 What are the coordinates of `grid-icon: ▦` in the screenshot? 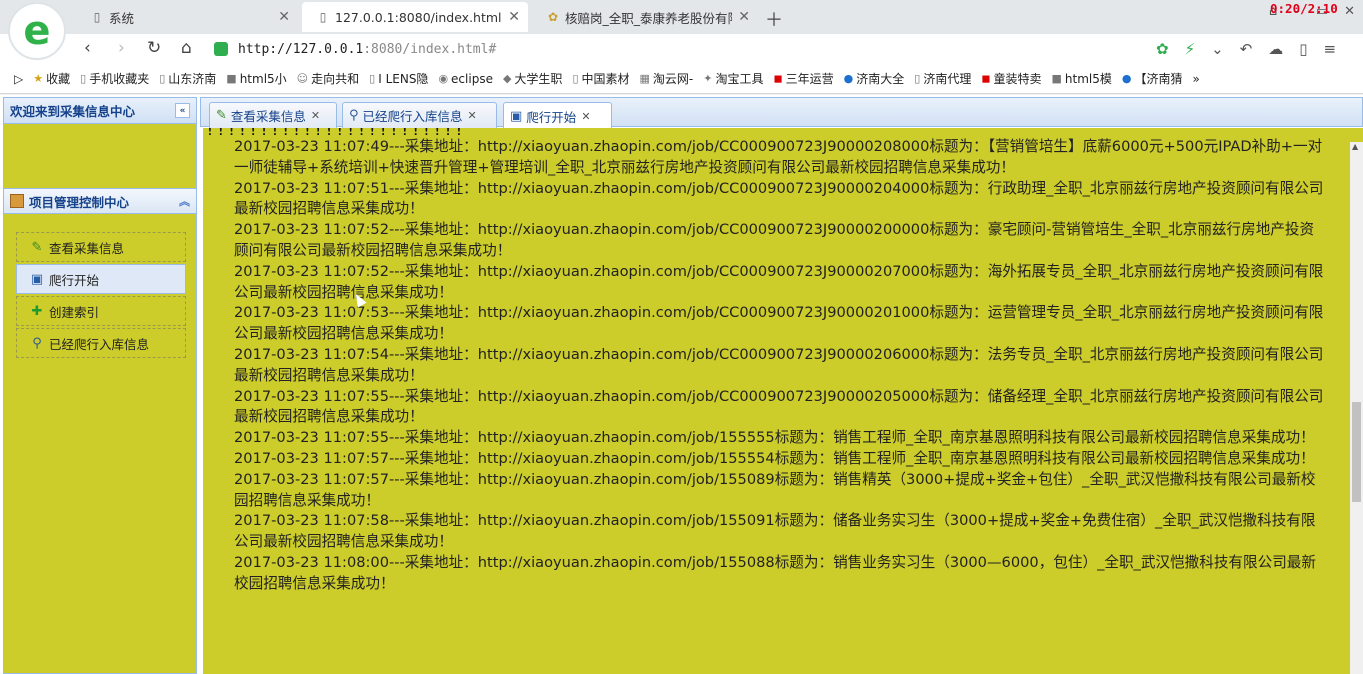 It's located at (644, 78).